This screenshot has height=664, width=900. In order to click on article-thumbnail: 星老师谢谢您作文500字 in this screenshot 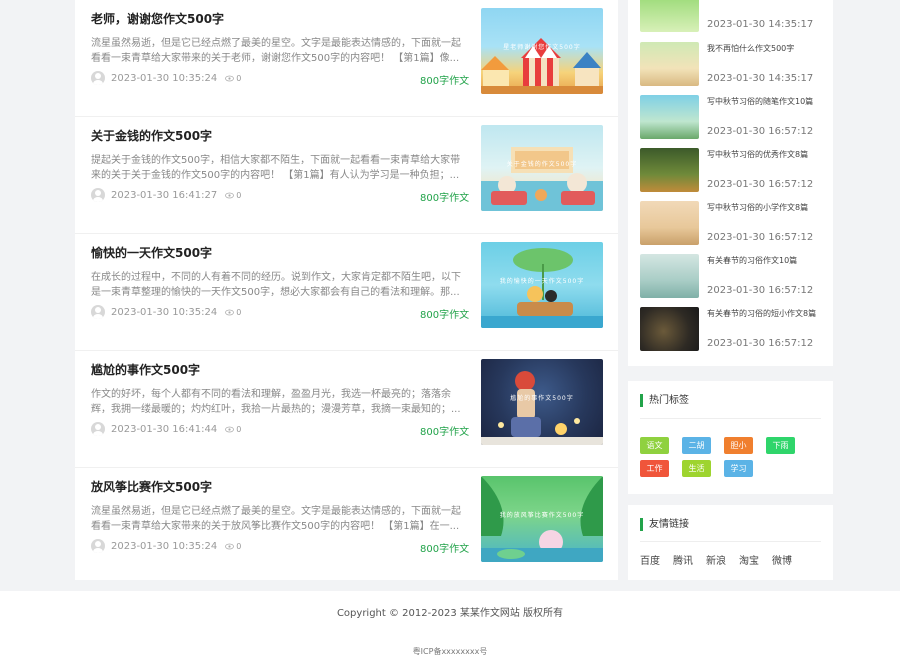, I will do `click(542, 51)`.